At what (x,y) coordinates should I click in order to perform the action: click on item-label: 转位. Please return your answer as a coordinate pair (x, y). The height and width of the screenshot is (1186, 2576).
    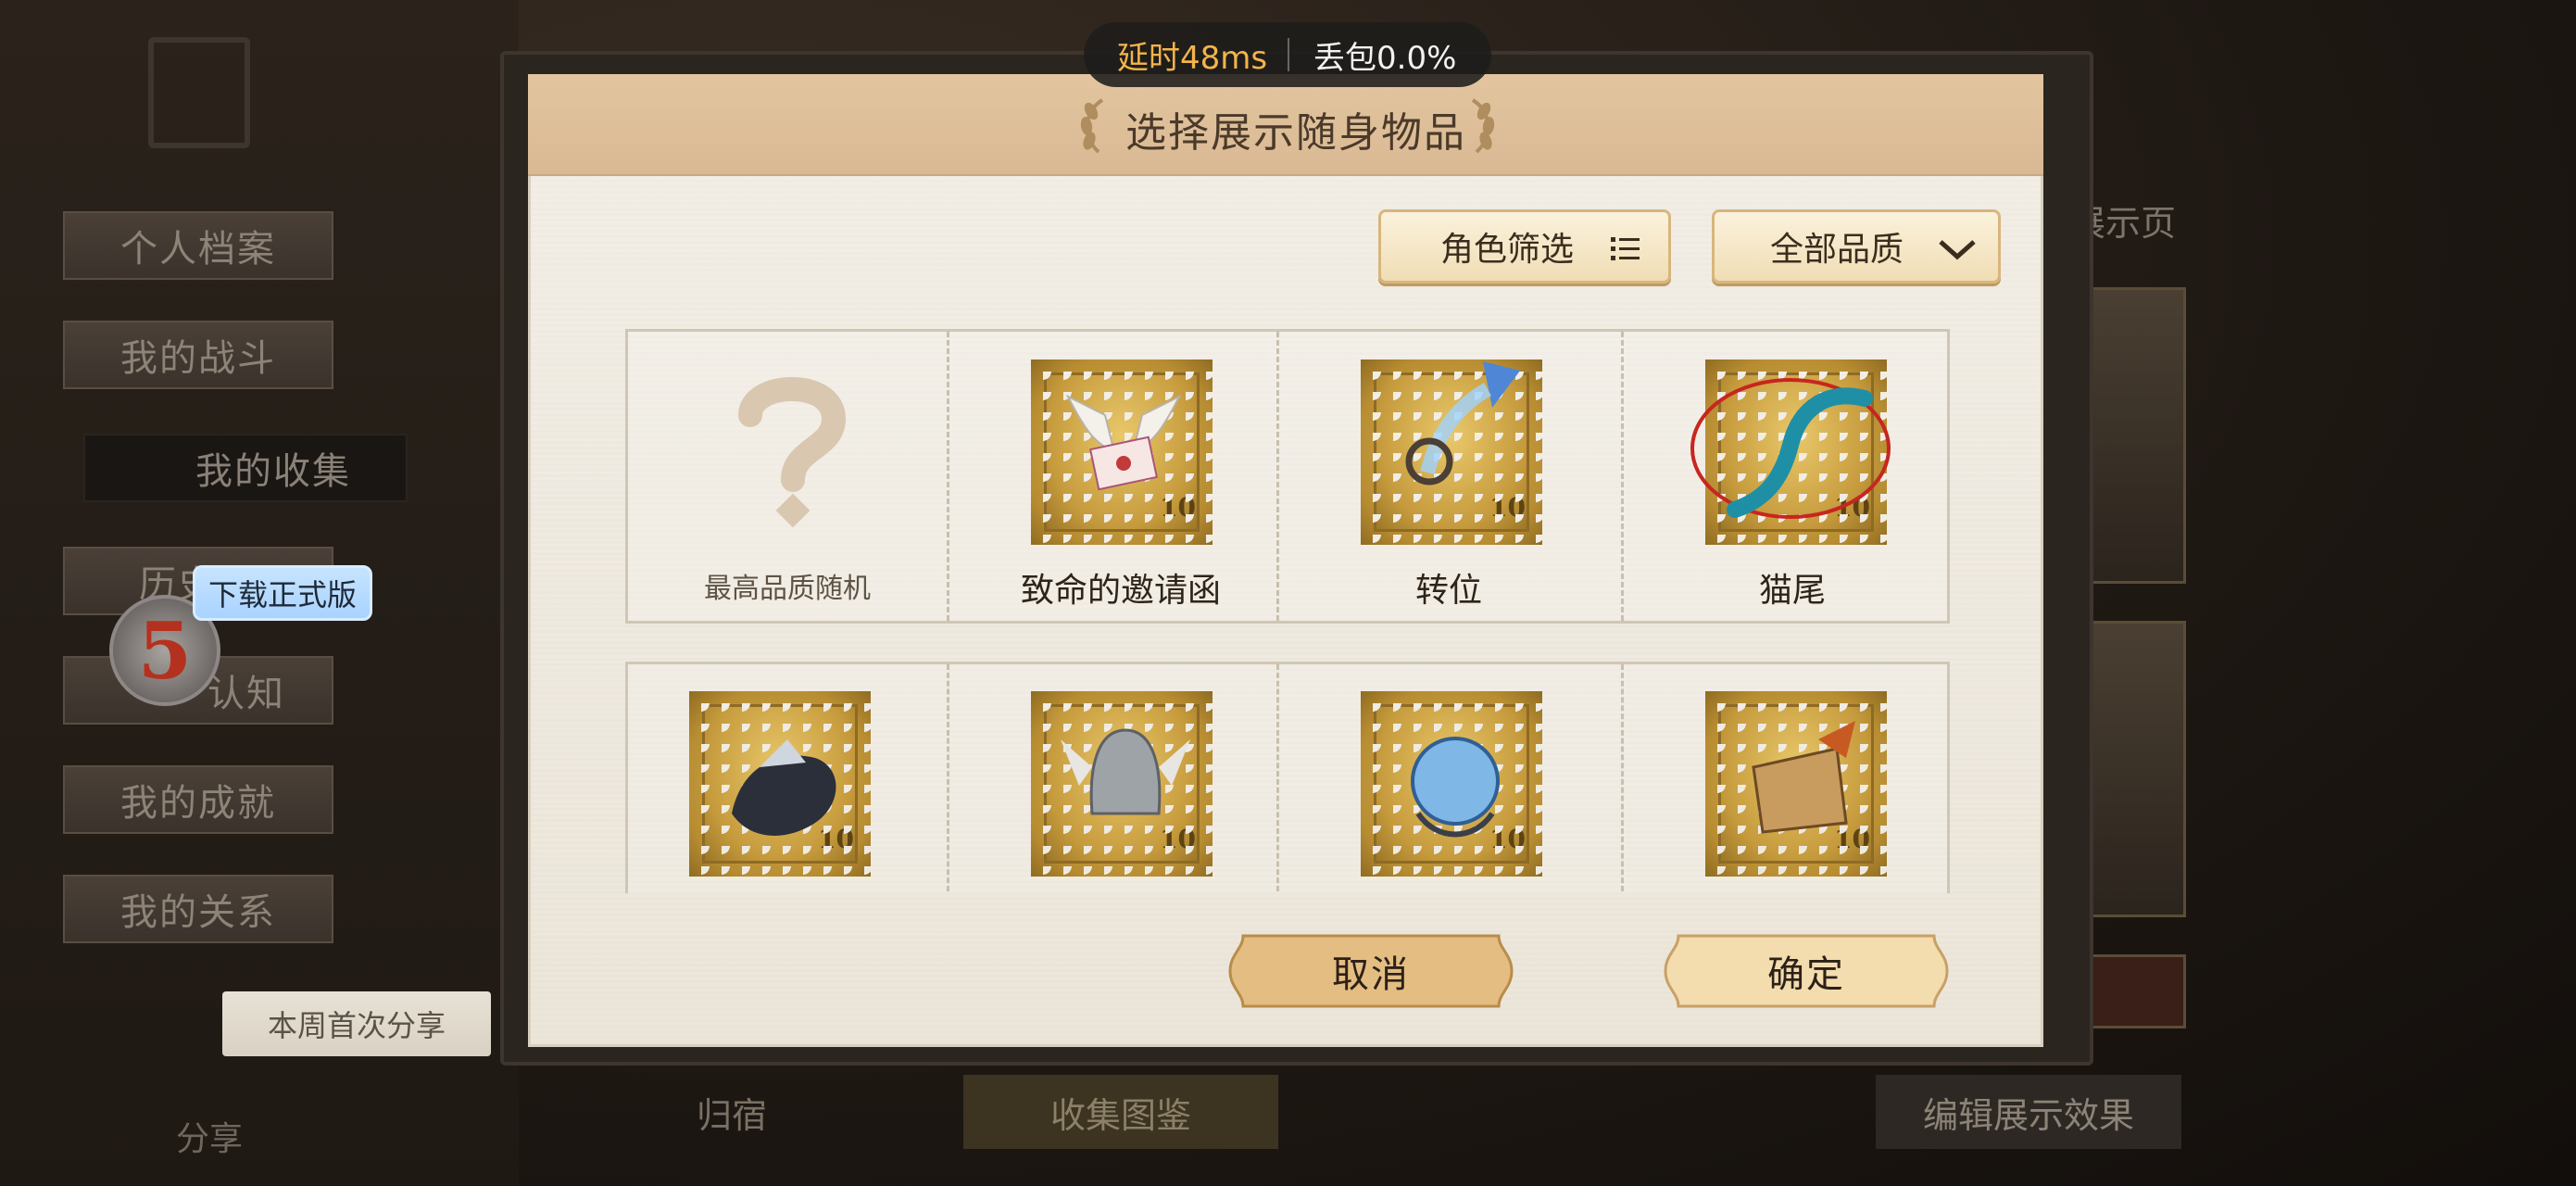
    Looking at the image, I should click on (1448, 591).